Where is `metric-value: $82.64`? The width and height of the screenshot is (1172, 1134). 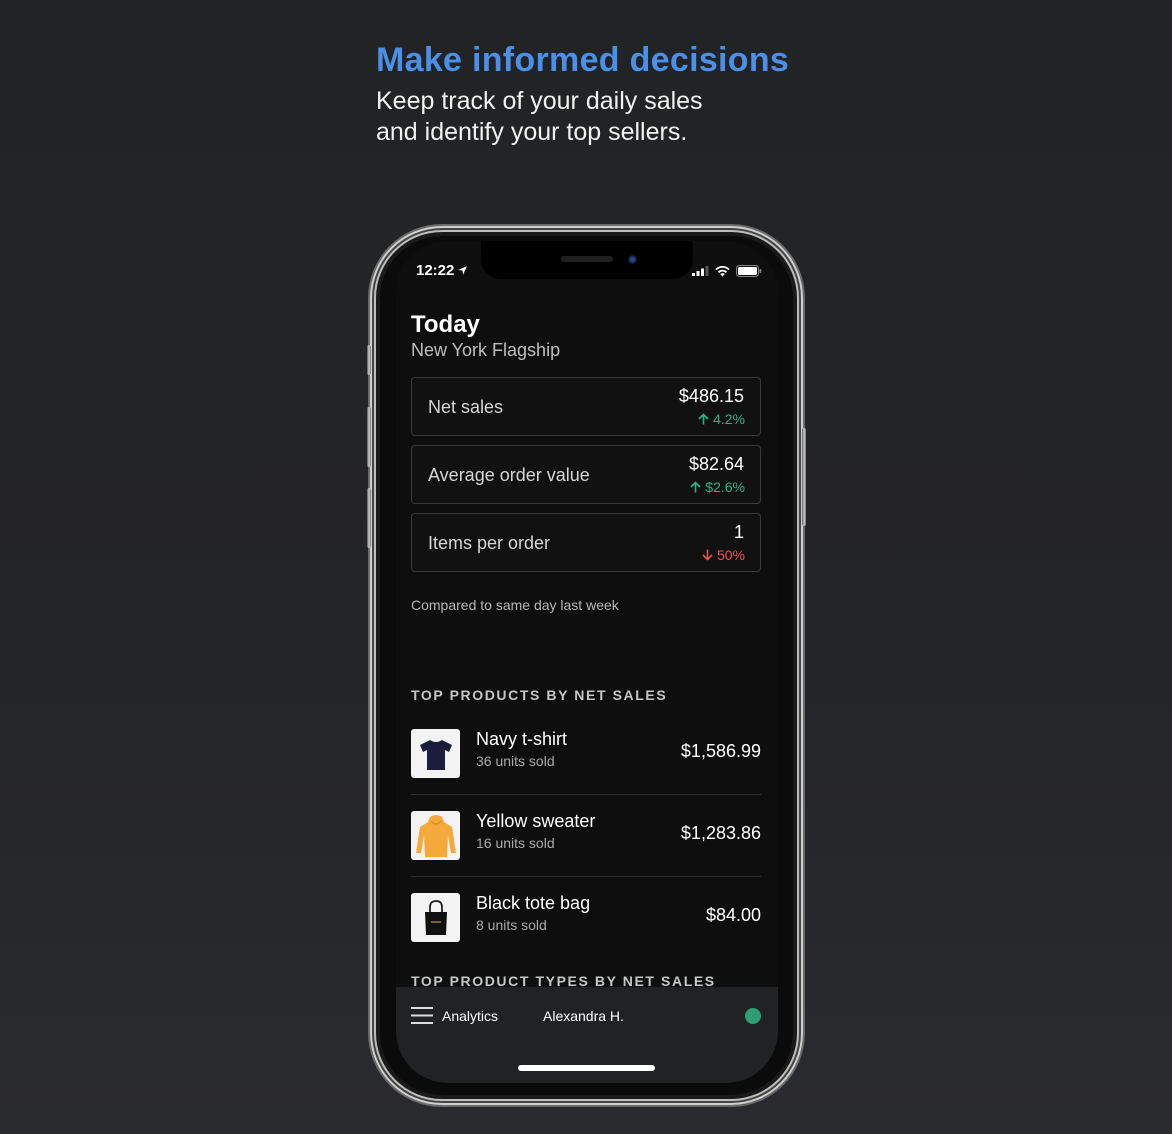
metric-value: $82.64 is located at coordinates (716, 464).